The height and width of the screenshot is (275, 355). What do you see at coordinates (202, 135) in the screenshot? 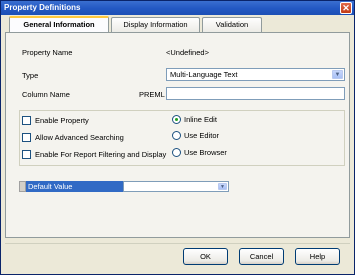
I see `use-editor-label: Use Editor` at bounding box center [202, 135].